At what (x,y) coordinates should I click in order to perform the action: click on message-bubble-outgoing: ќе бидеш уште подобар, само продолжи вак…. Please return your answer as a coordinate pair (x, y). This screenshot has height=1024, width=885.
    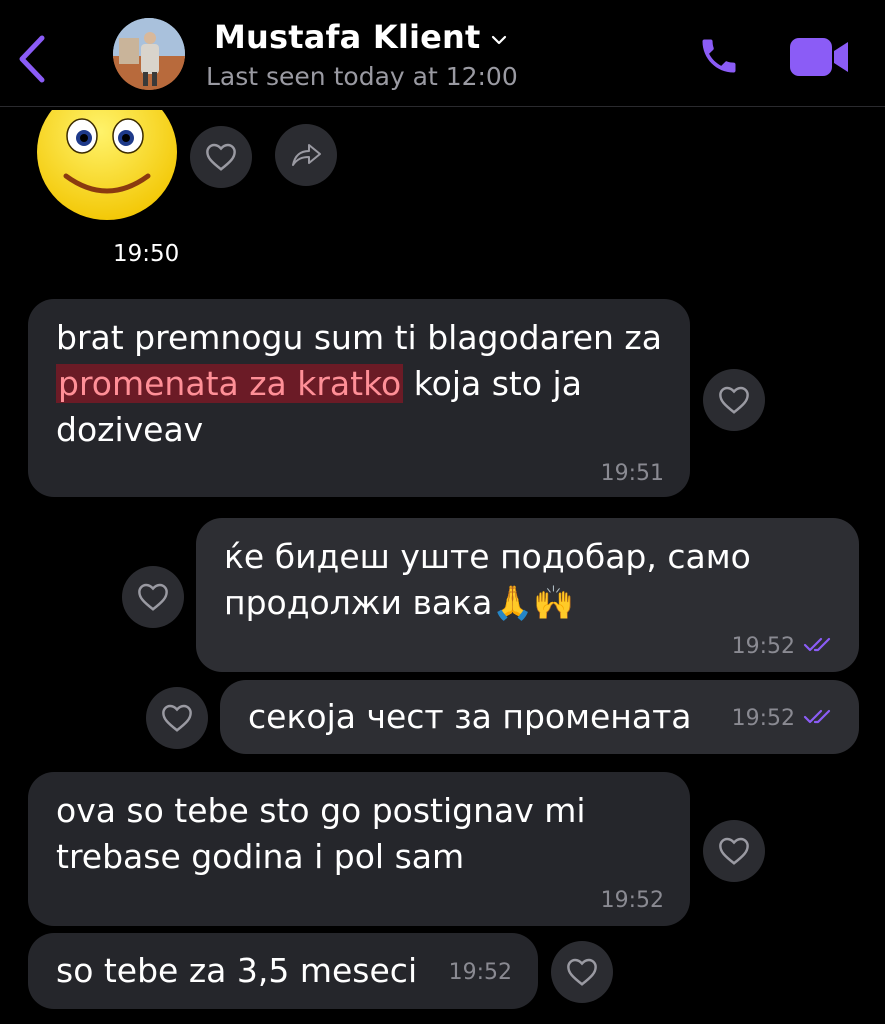
    Looking at the image, I should click on (527, 595).